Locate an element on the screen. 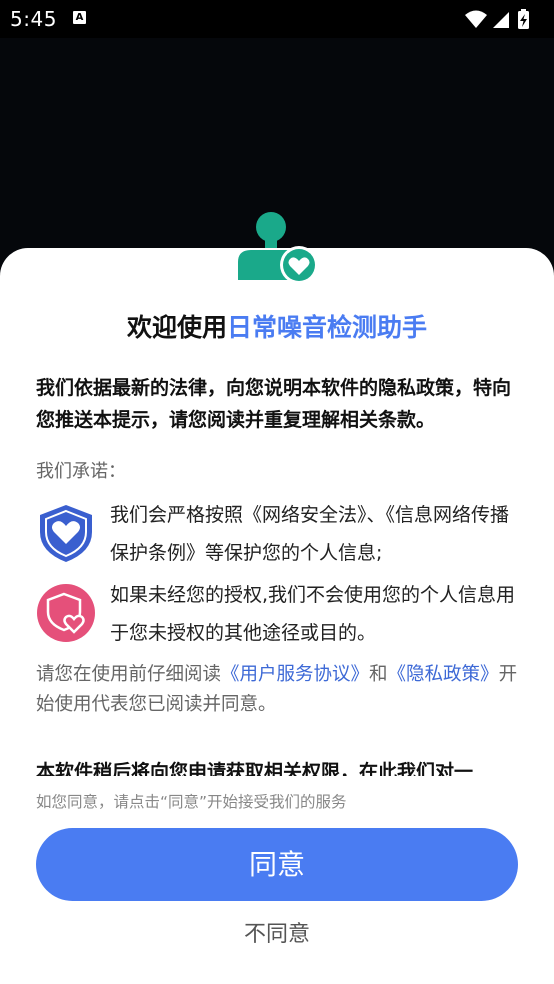 Image resolution: width=554 pixels, height=984 pixels. user-agreement-link: 《用户服务协议》 is located at coordinates (295, 674).